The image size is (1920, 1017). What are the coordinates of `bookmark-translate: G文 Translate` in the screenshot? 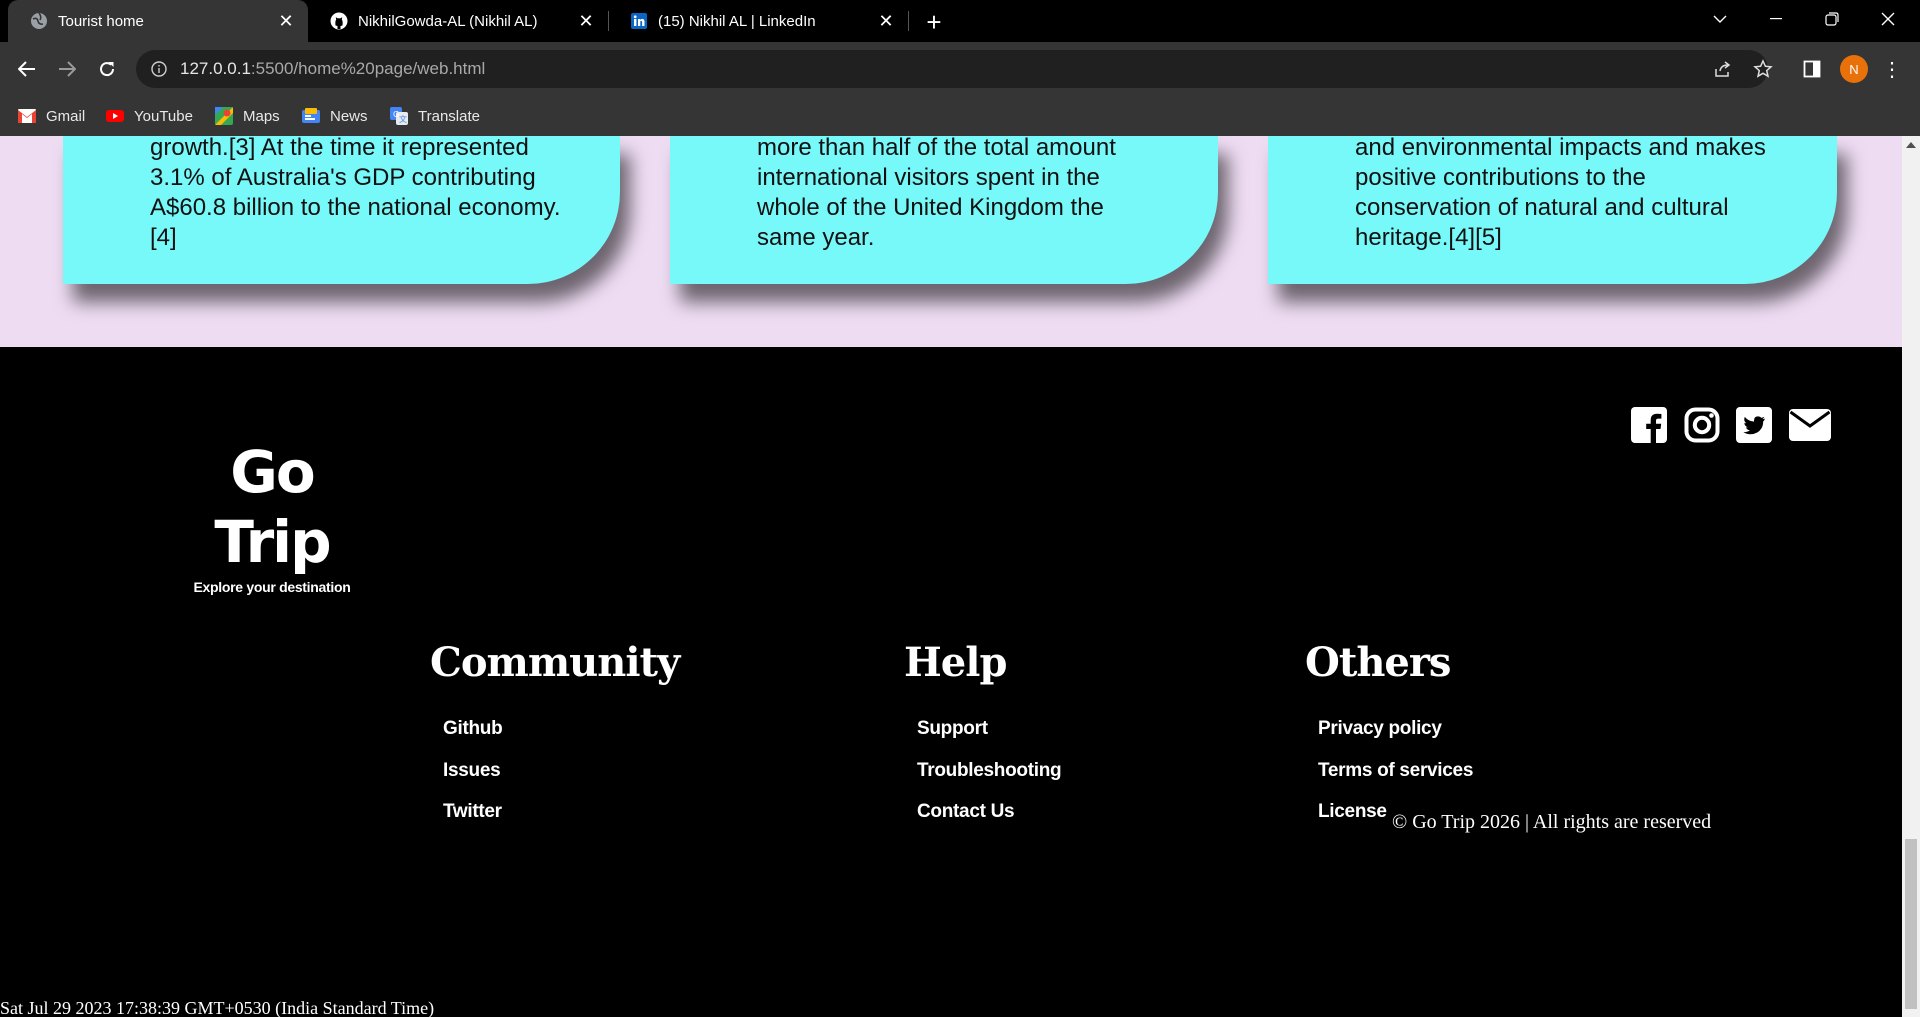 It's located at (435, 116).